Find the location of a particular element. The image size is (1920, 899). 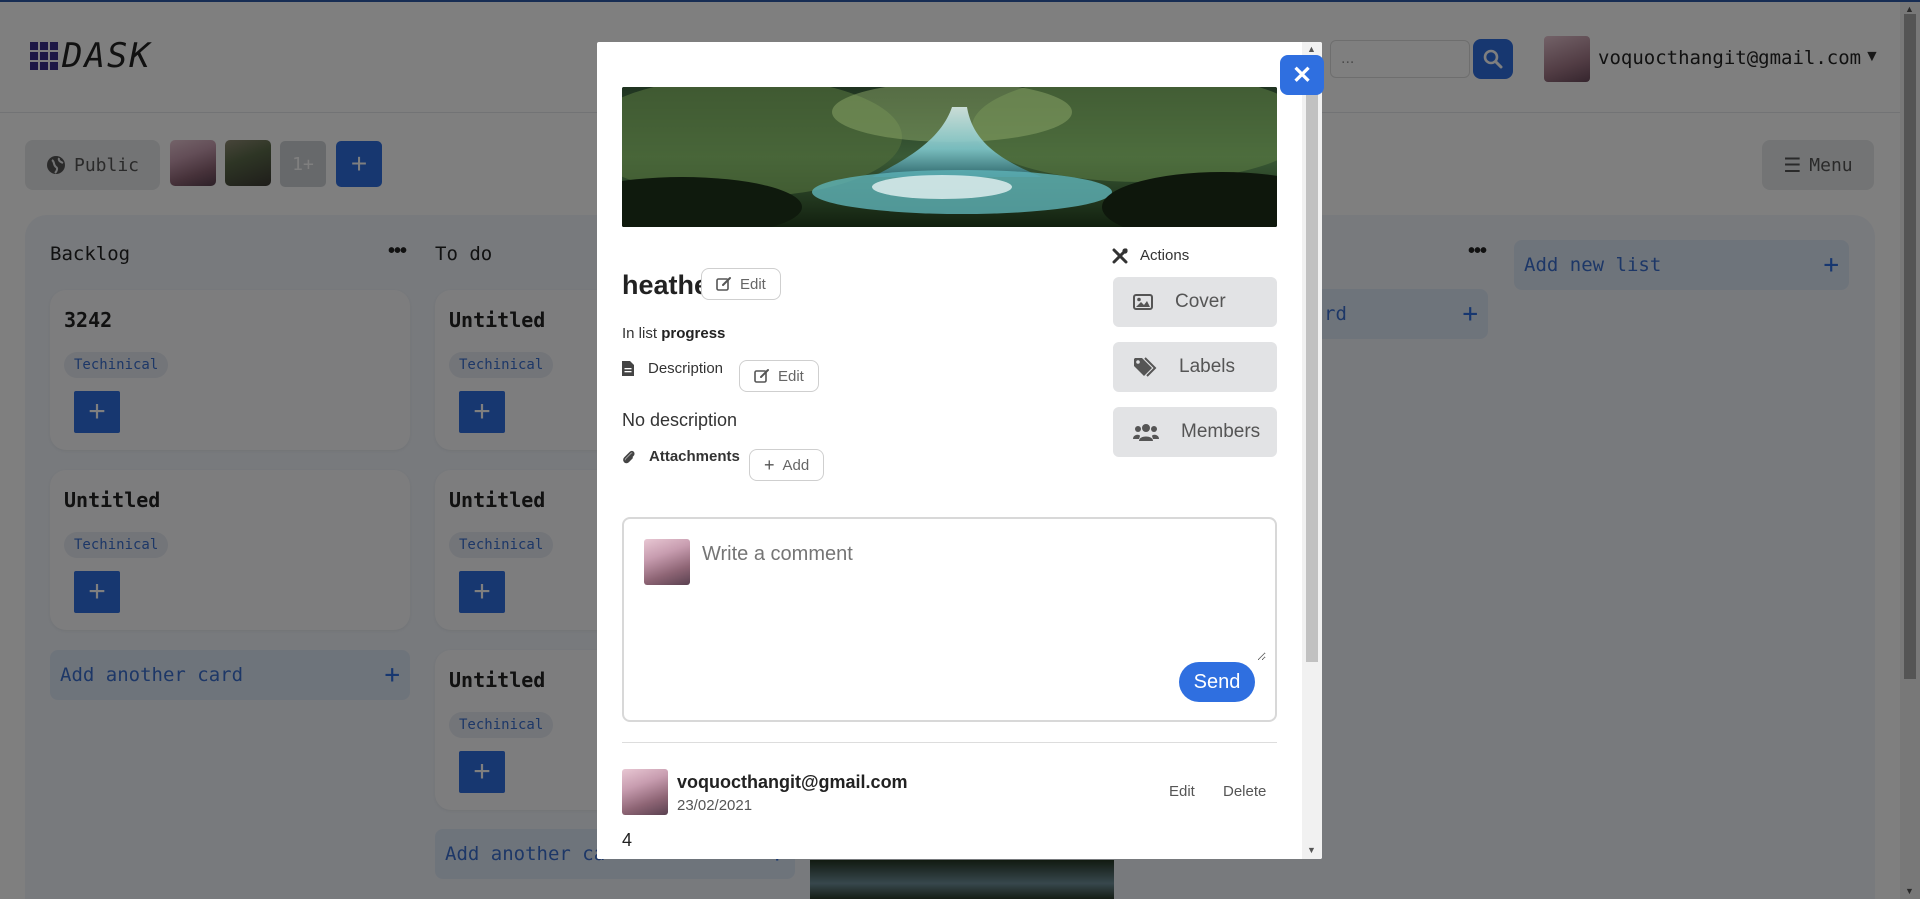

add-label: Add is located at coordinates (796, 465).